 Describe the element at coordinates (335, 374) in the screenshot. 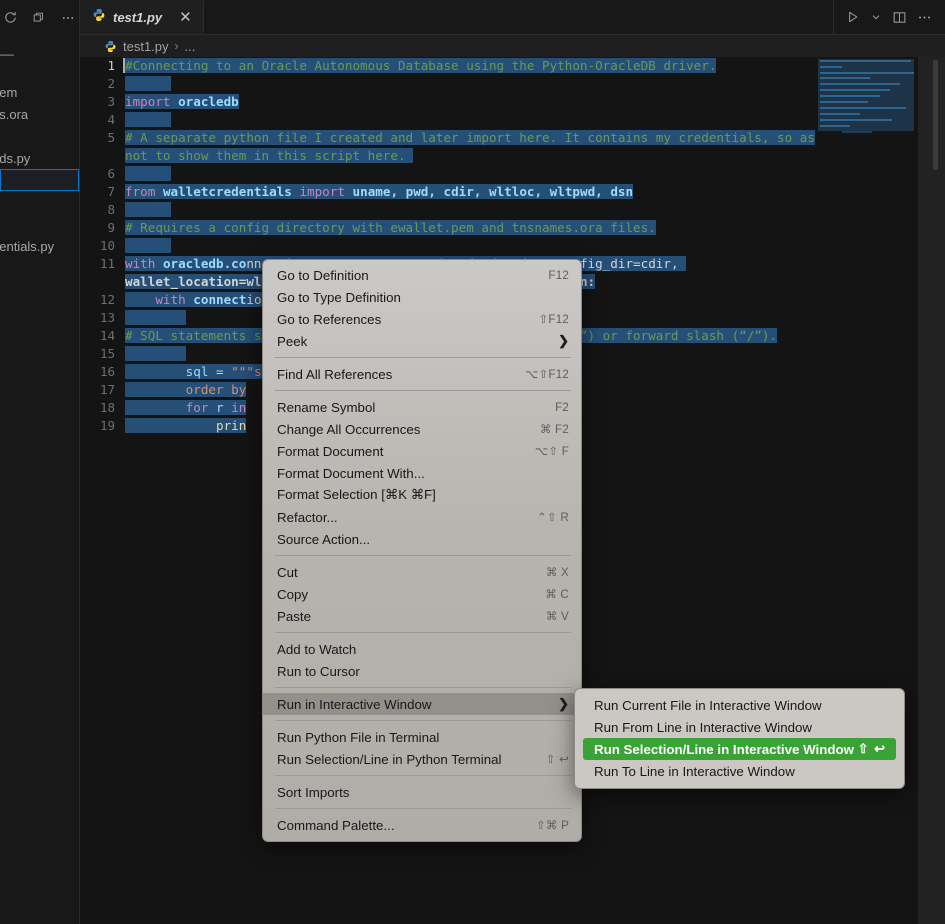

I see `menu-item-label: Find All References` at that location.